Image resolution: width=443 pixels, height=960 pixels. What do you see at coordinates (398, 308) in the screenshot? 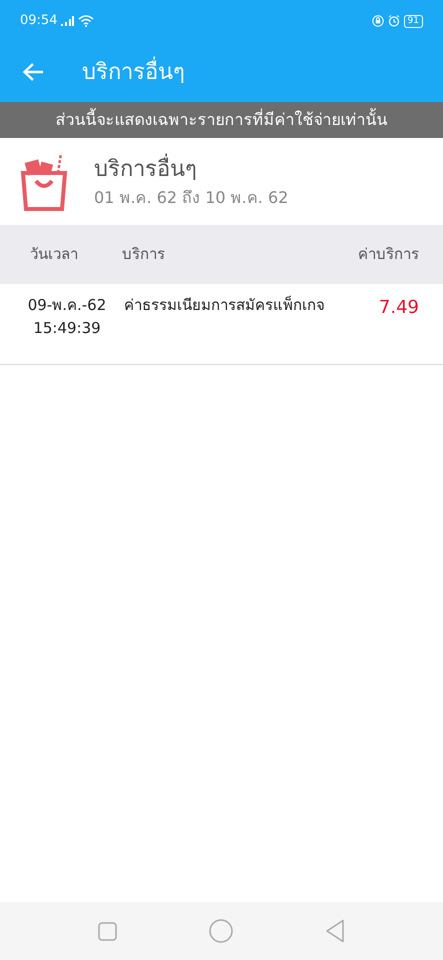
I see `fee-cell-text: 7.49` at bounding box center [398, 308].